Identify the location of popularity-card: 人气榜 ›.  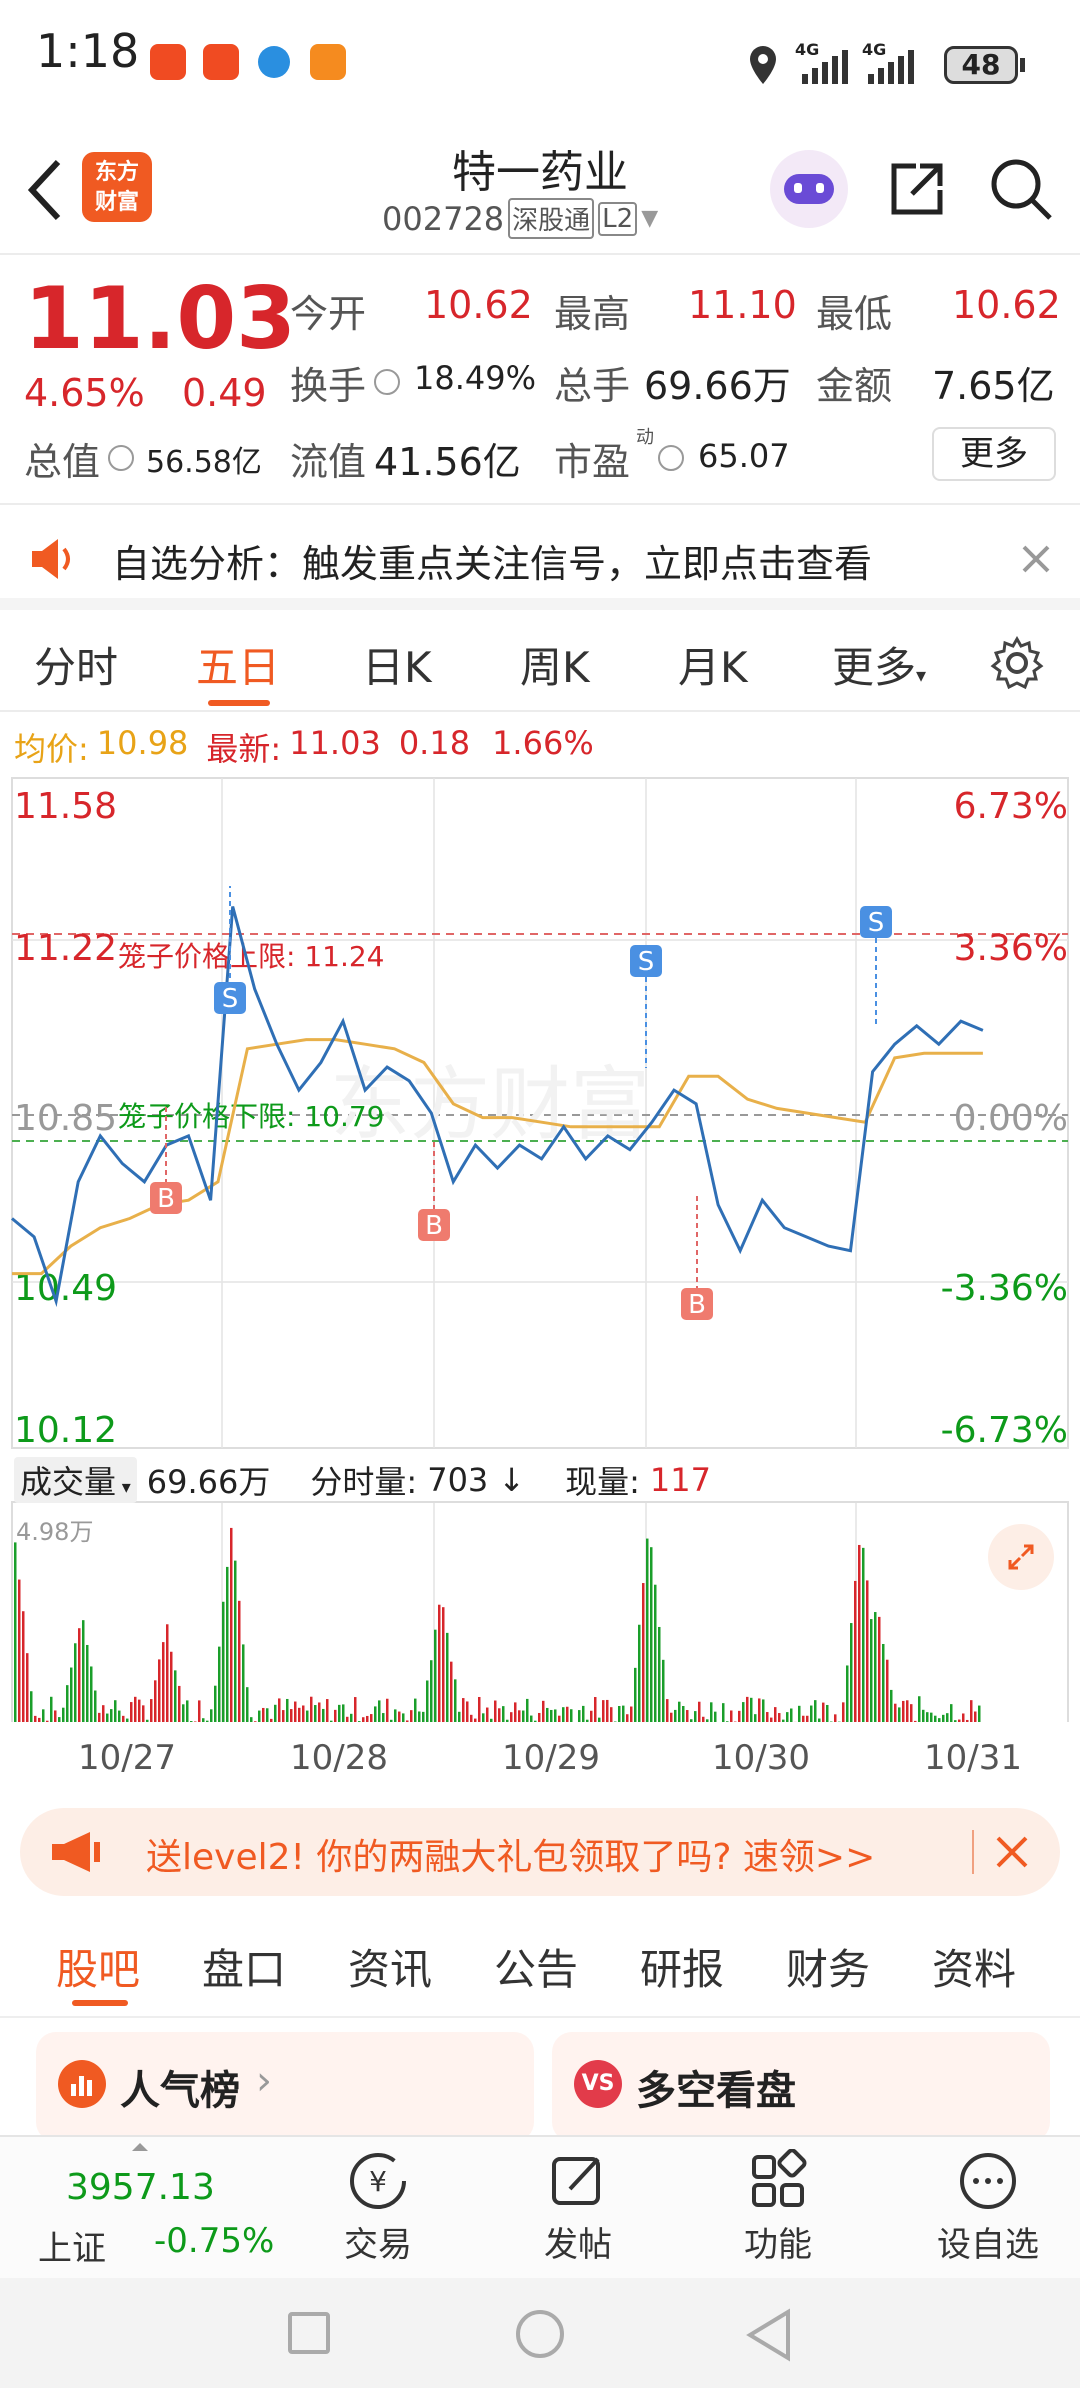
(285, 2087).